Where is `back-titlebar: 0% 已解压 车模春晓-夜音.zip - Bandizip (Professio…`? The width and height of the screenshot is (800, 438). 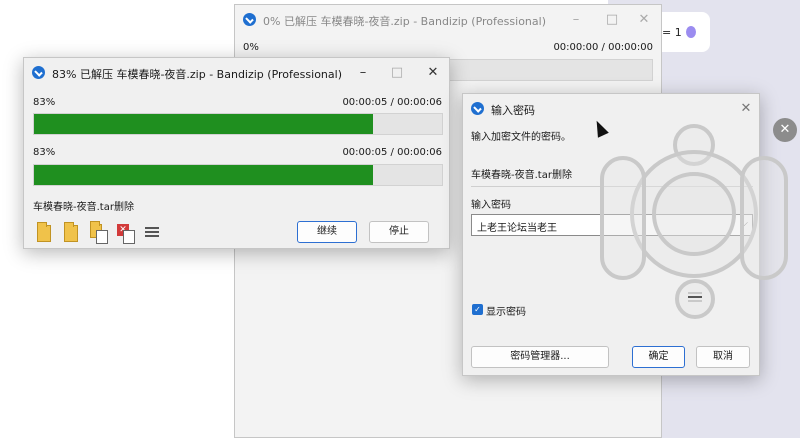
back-titlebar: 0% 已解压 车模春晓-夜音.zip - Bandizip (Professio… is located at coordinates (448, 20).